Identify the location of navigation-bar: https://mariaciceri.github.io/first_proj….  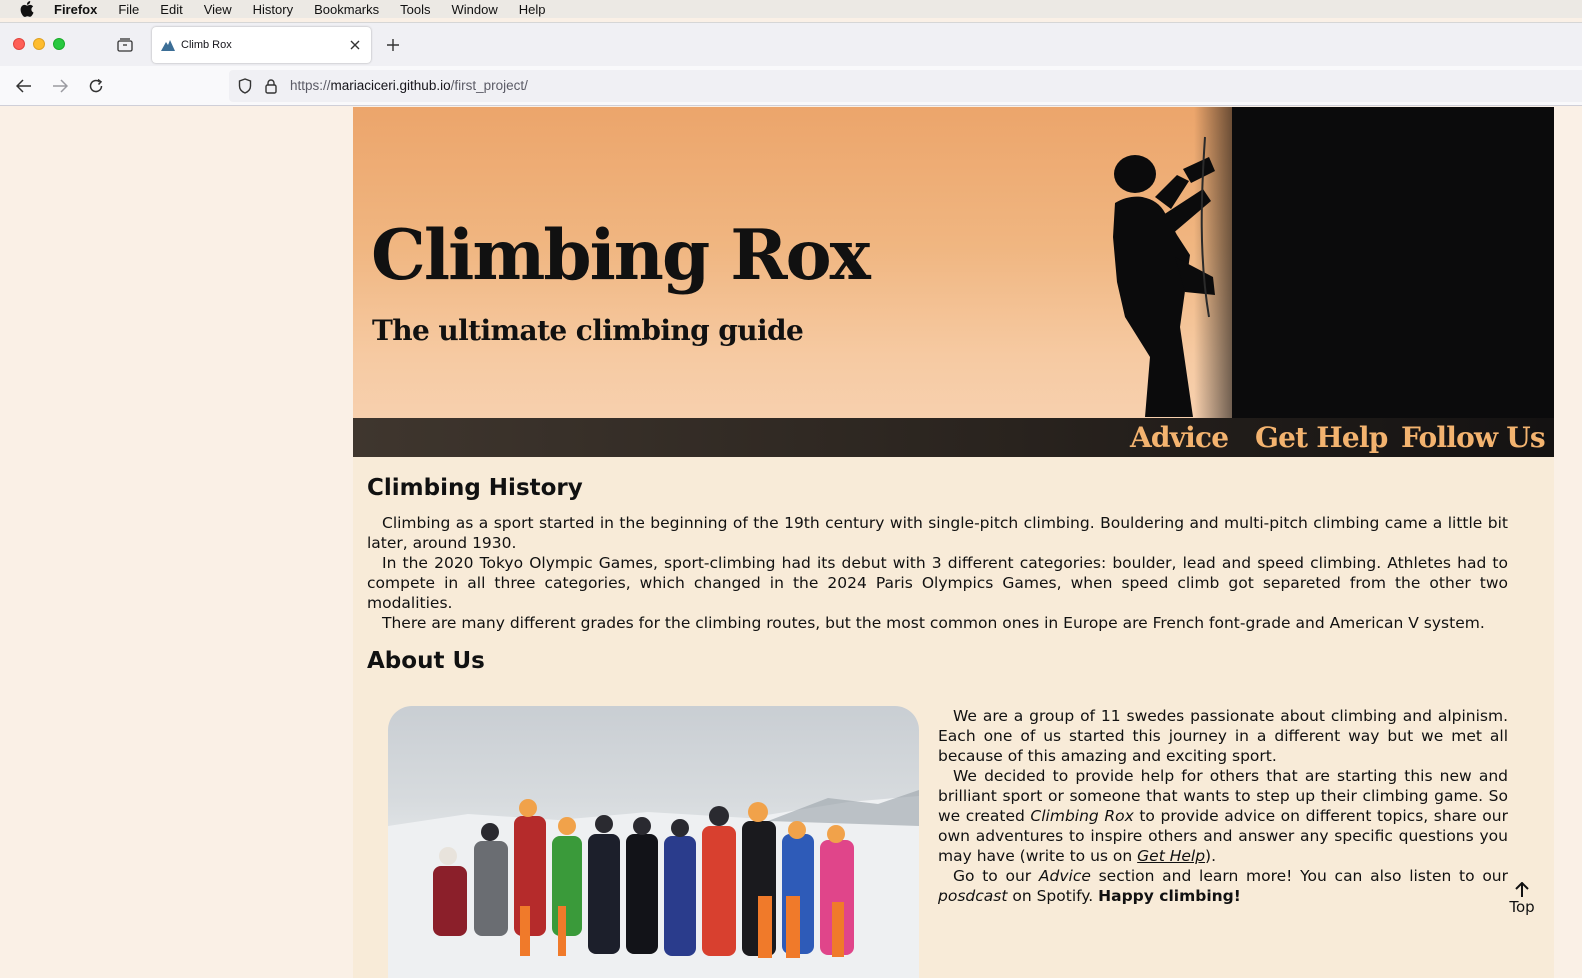
(791, 86).